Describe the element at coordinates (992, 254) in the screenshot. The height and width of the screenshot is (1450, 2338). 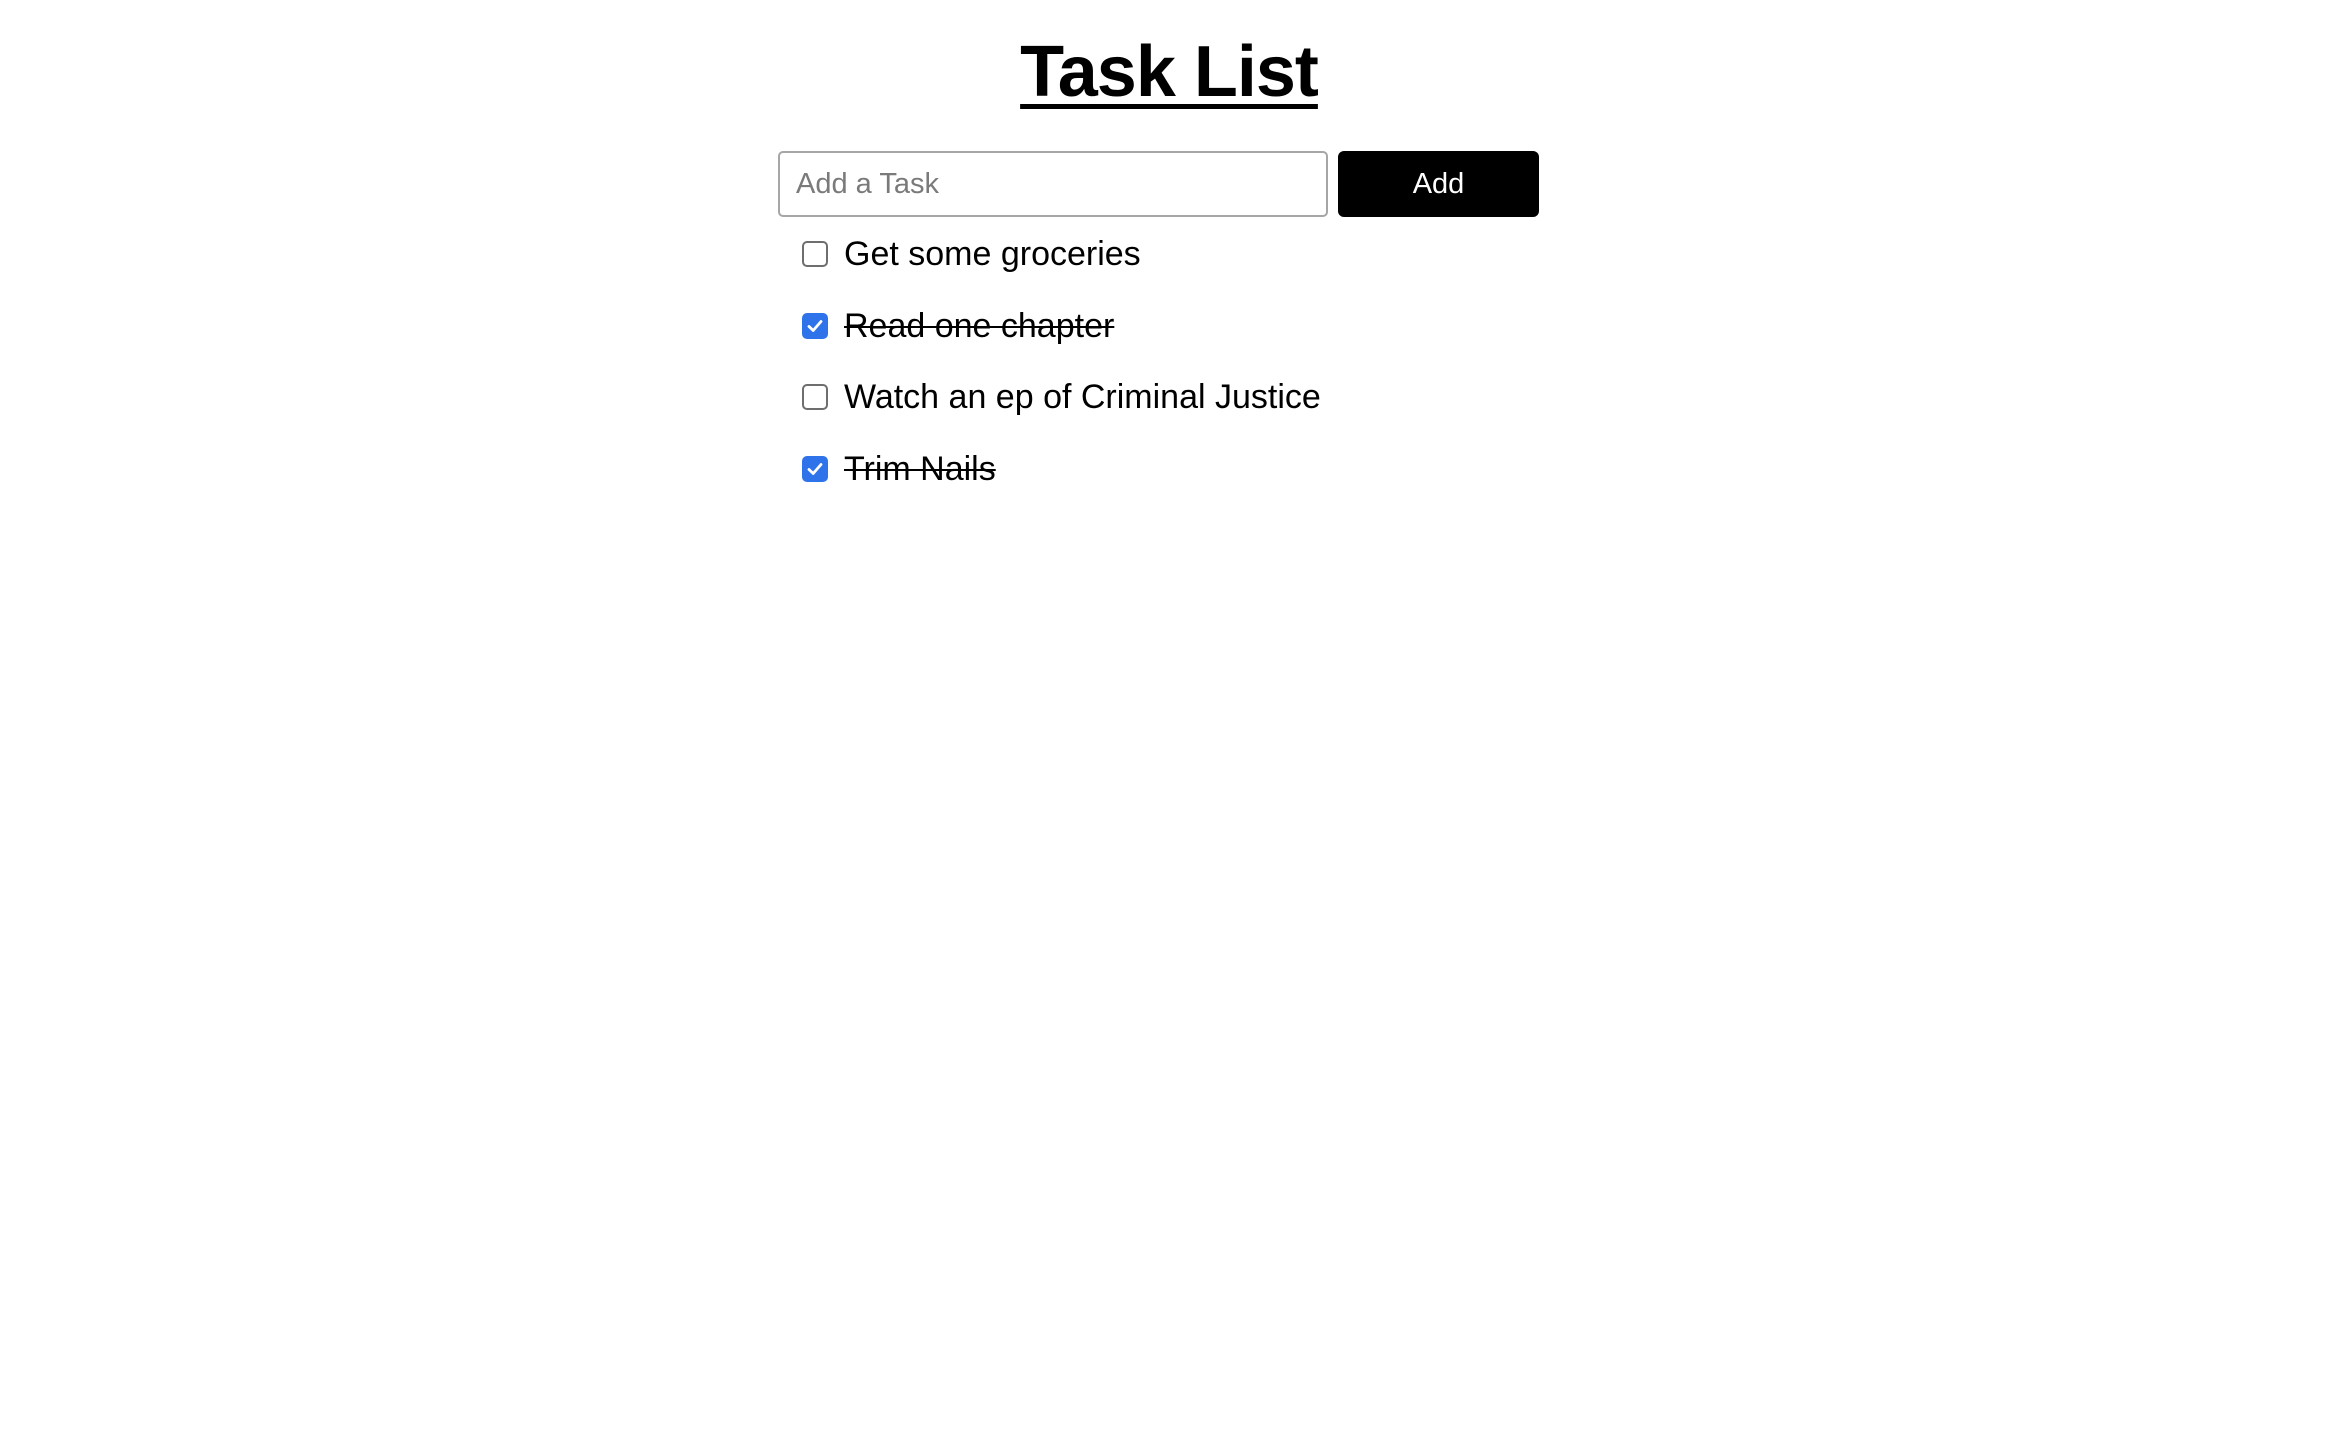
I see `task-label: Get some groceries` at that location.